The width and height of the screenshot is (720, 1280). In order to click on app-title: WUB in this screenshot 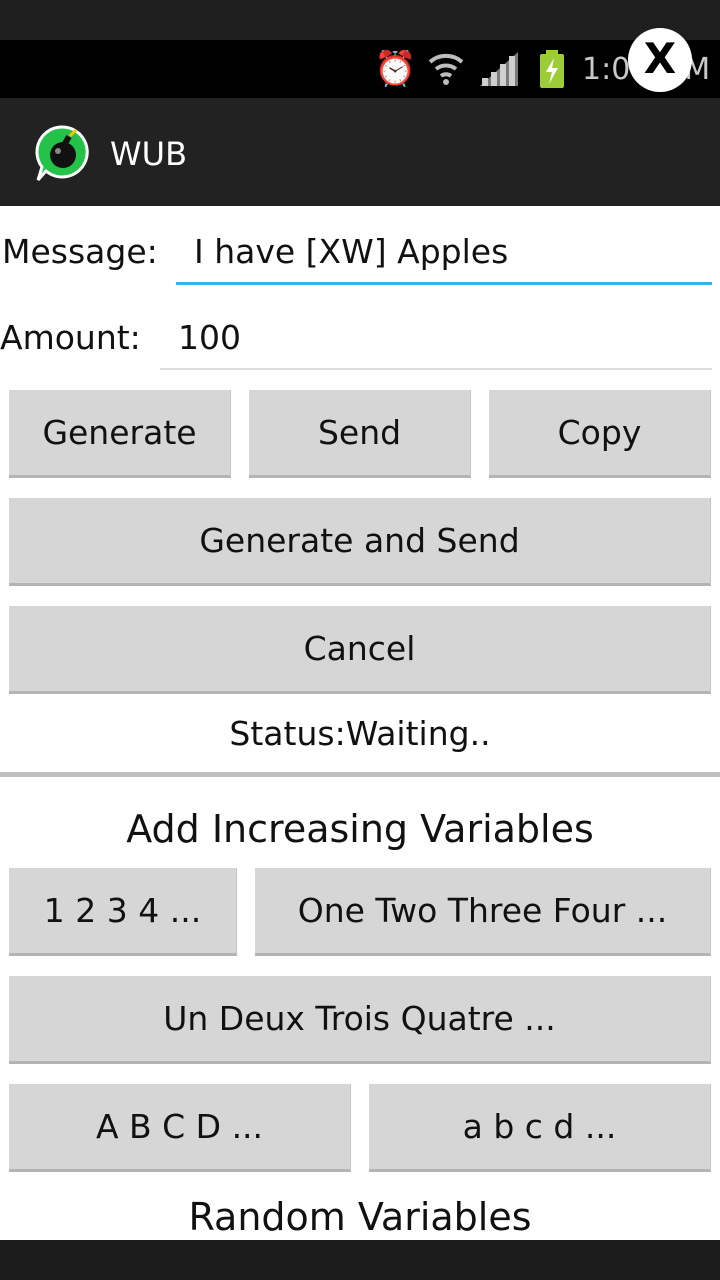, I will do `click(149, 154)`.